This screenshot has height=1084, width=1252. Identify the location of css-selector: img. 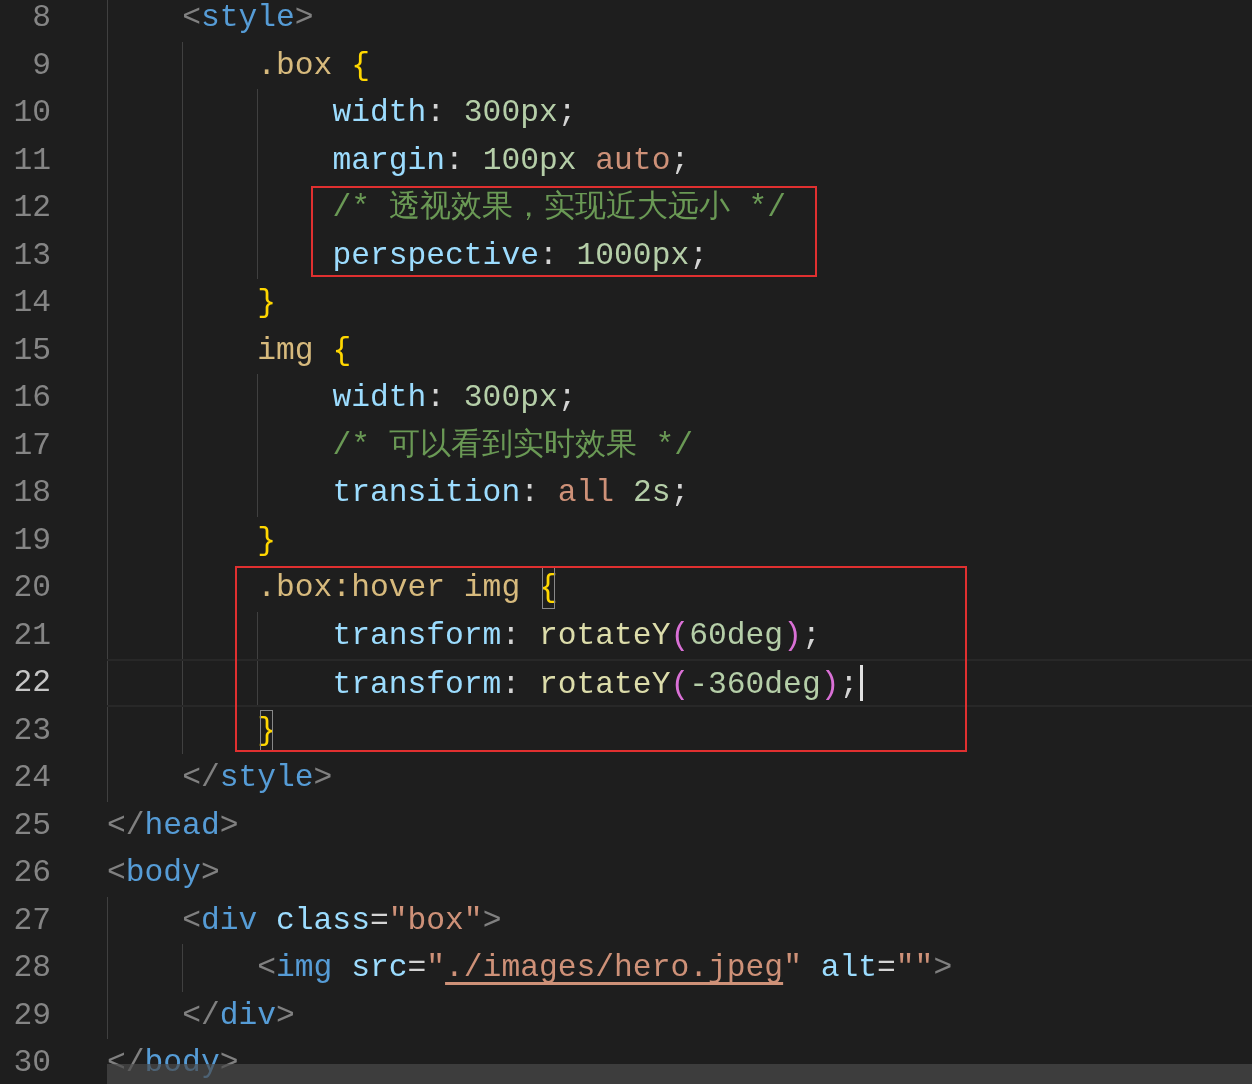
(286, 350).